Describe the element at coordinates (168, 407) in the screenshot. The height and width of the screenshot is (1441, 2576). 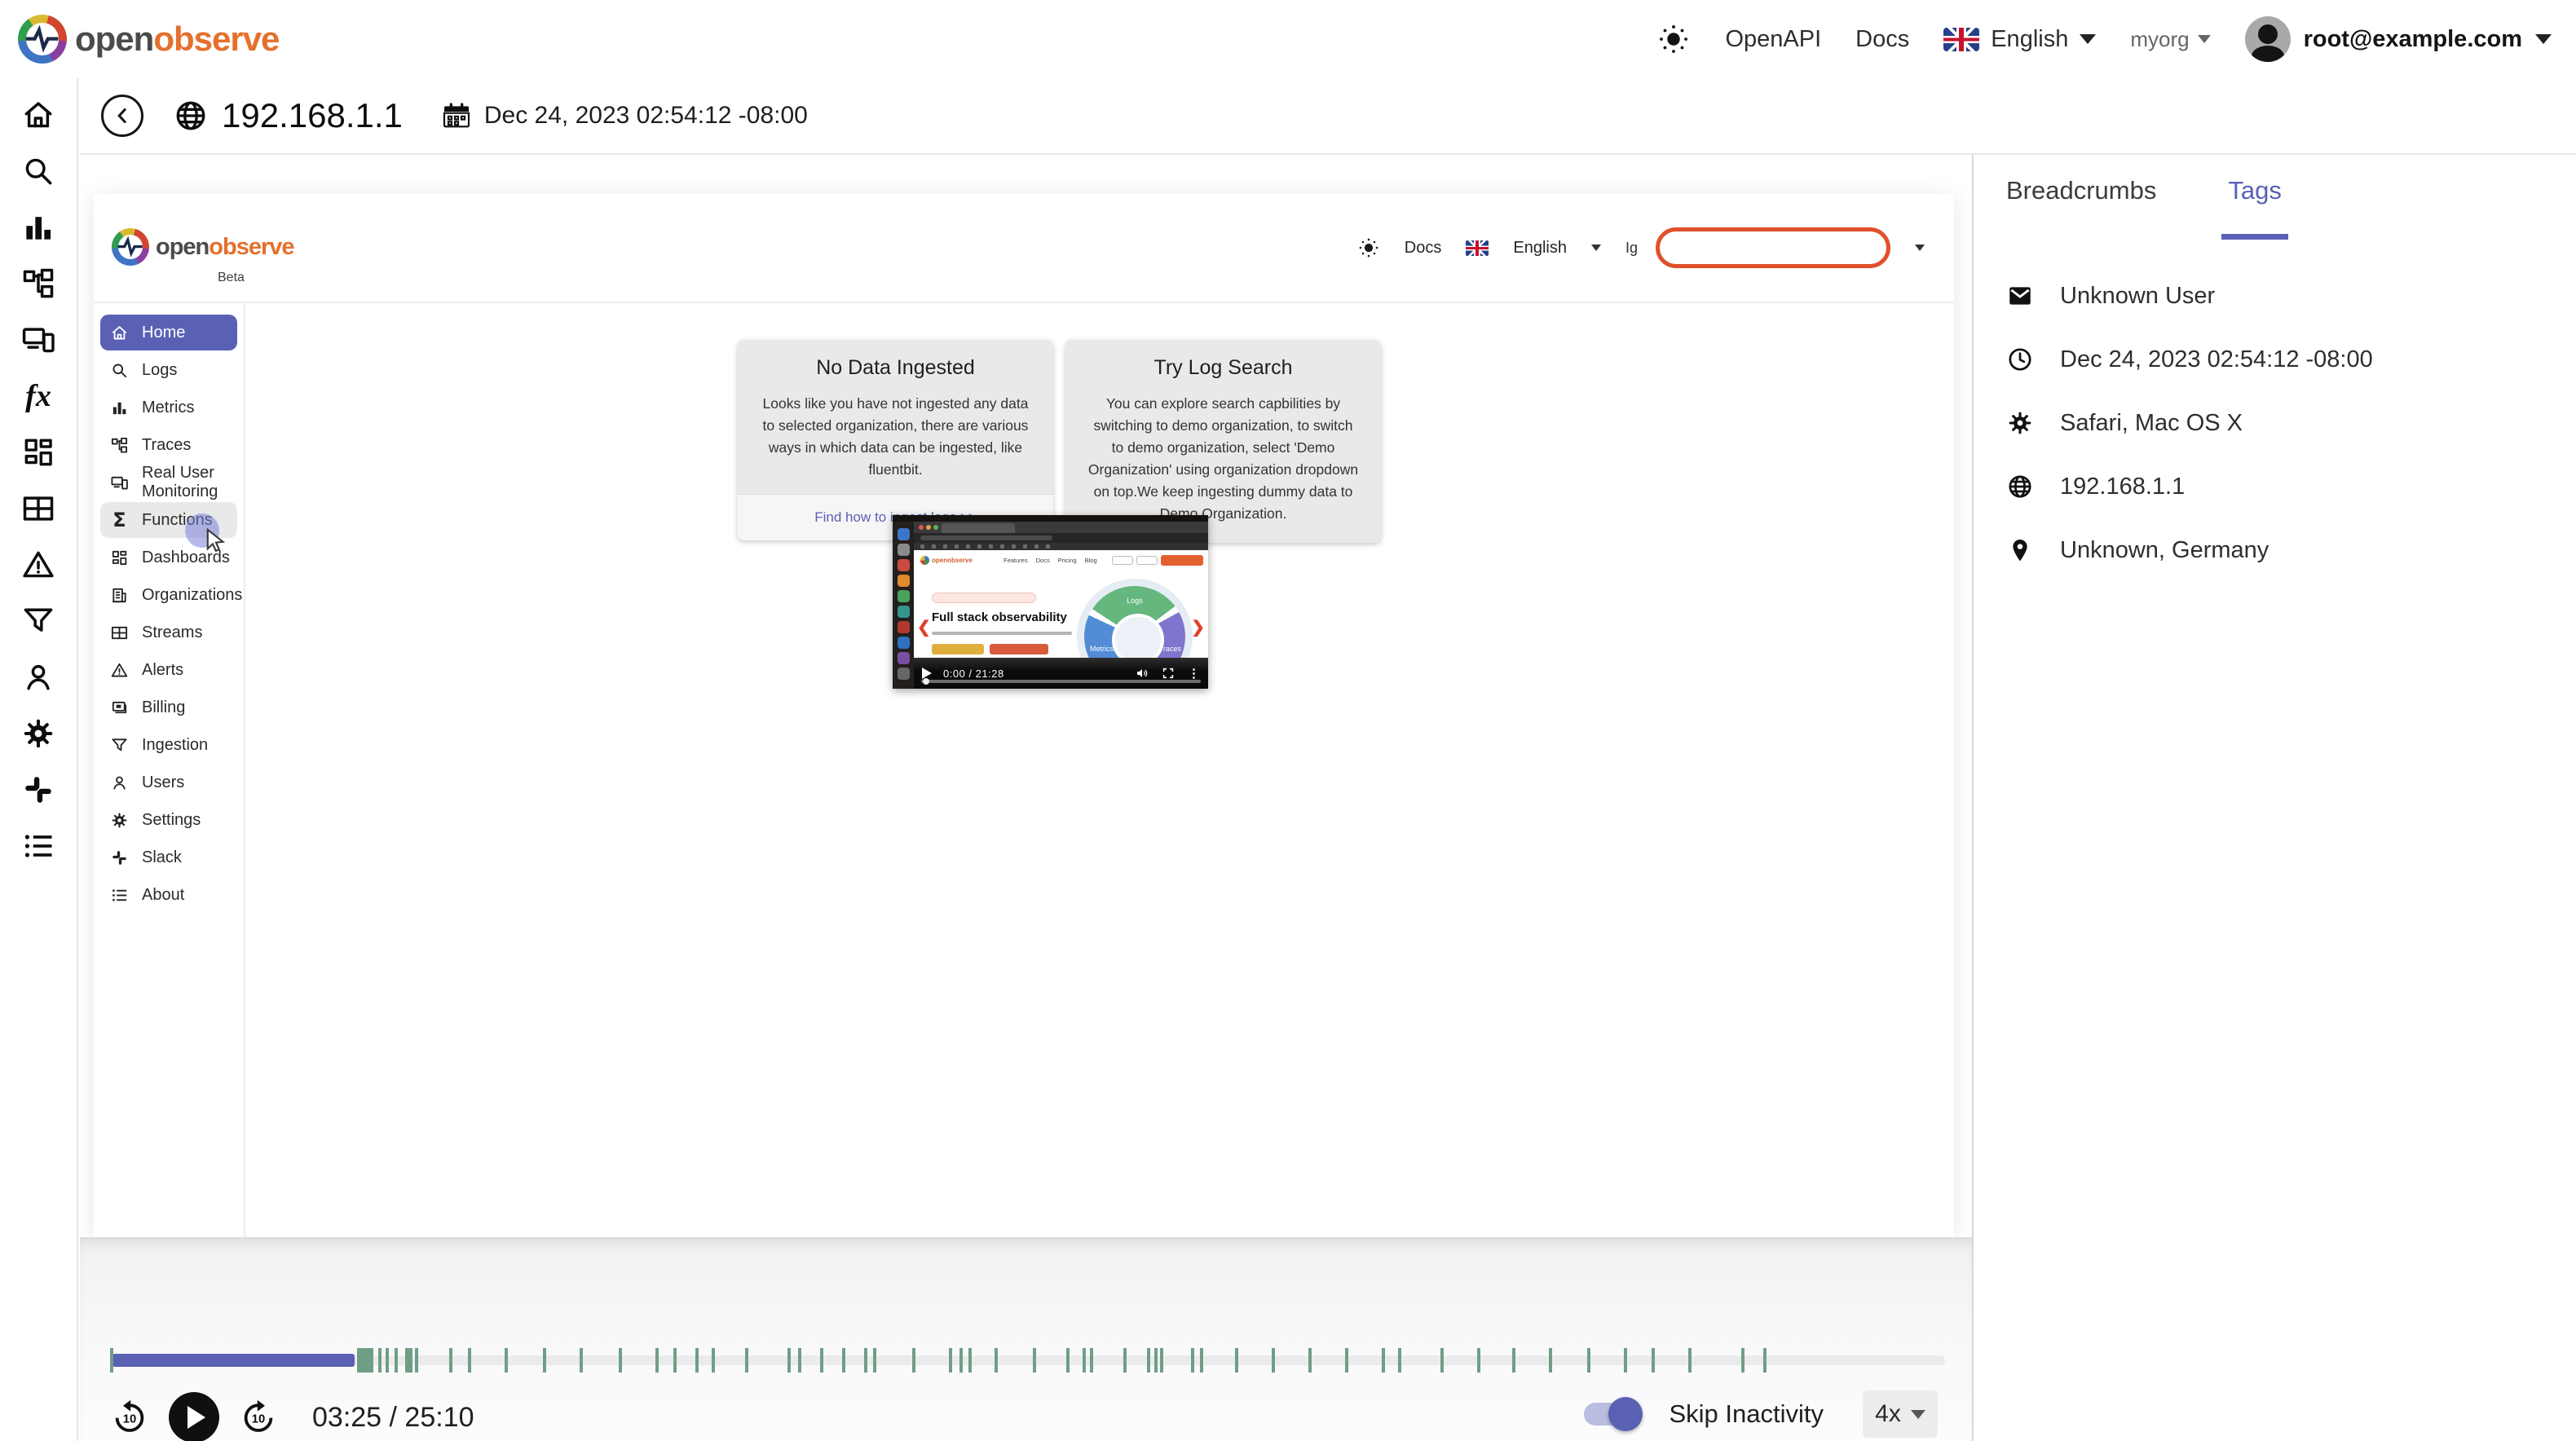
I see `replay-menu-metrics: Metrics` at that location.